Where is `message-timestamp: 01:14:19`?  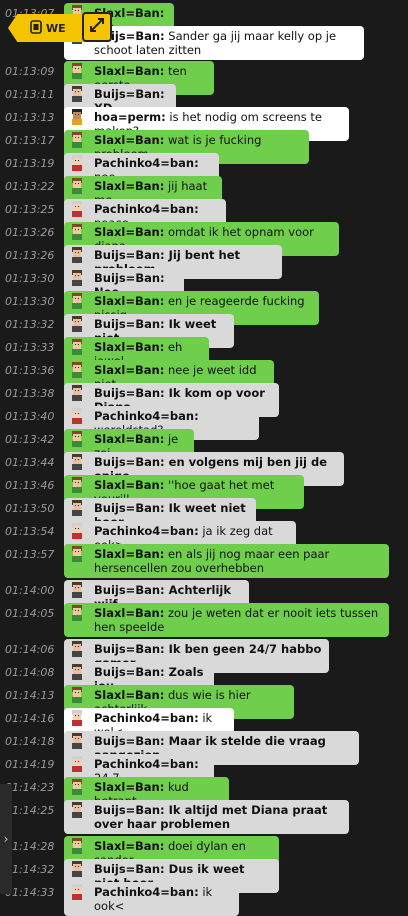
message-timestamp: 01:14:19 is located at coordinates (30, 764).